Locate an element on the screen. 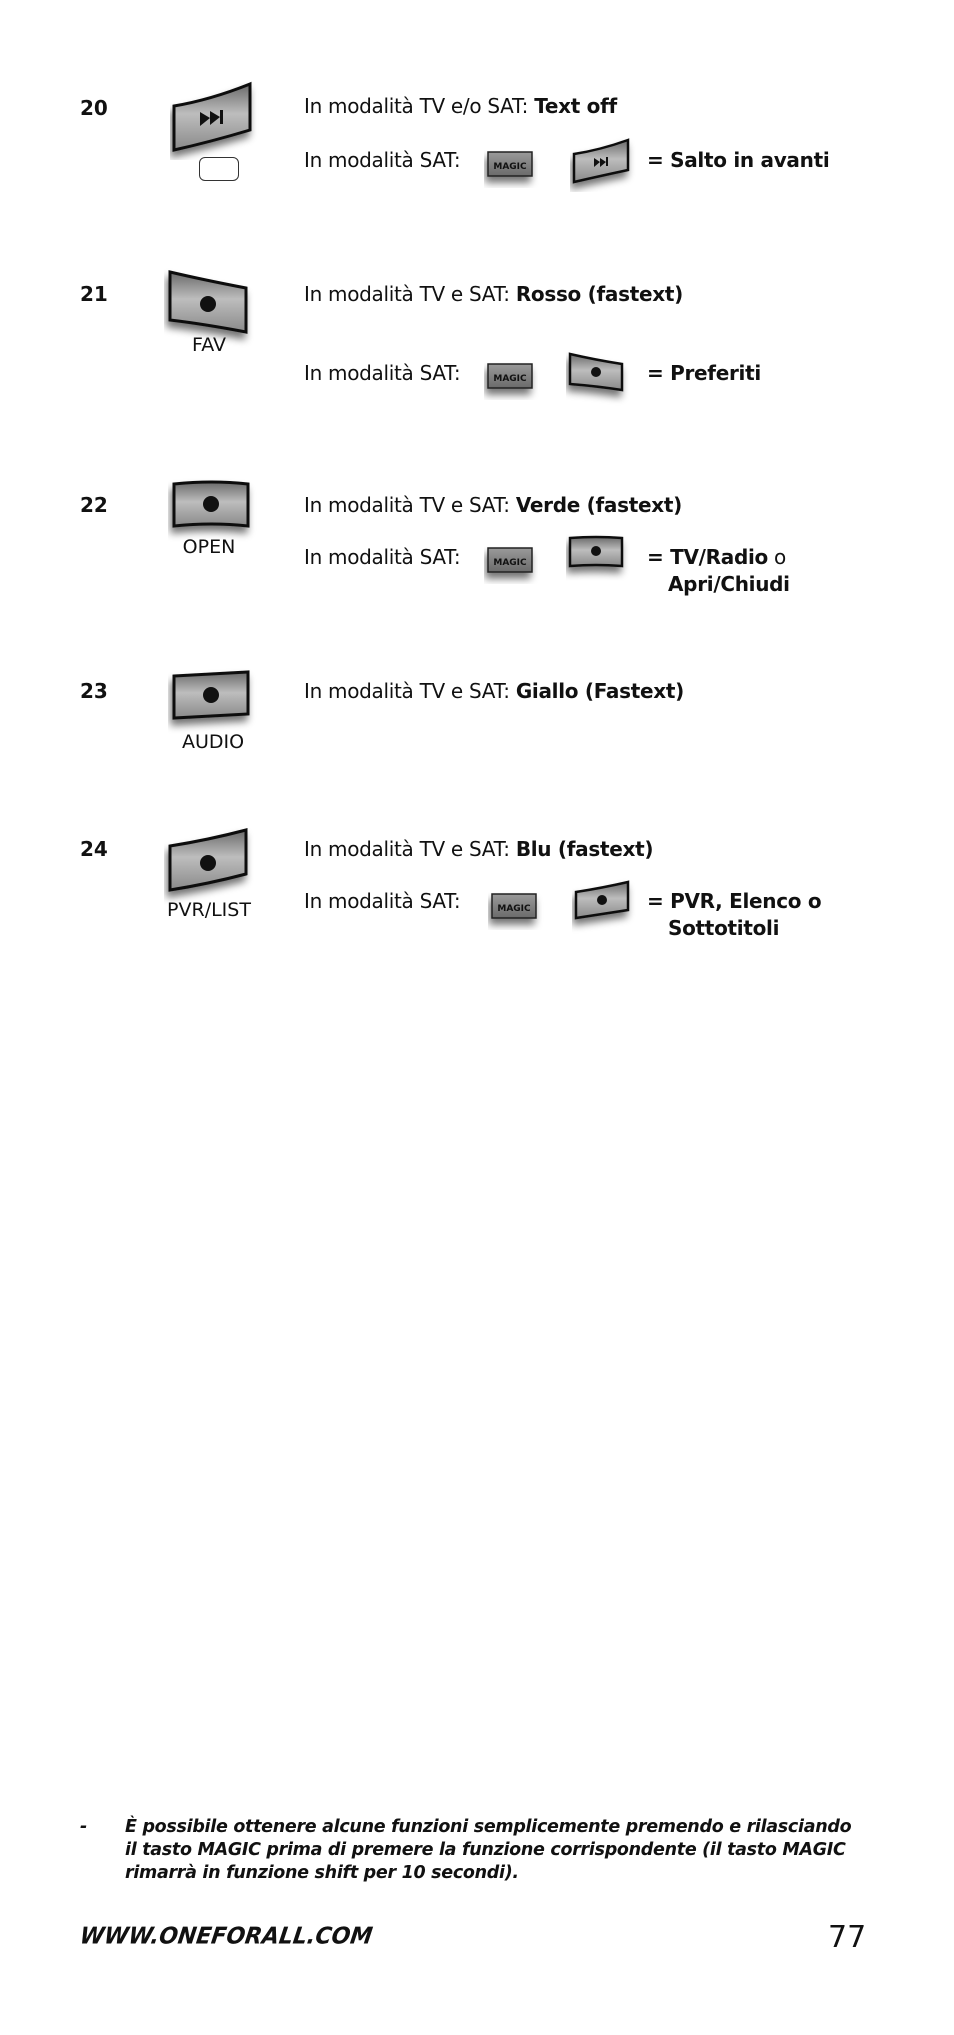  open-key-small is located at coordinates (596, 551).